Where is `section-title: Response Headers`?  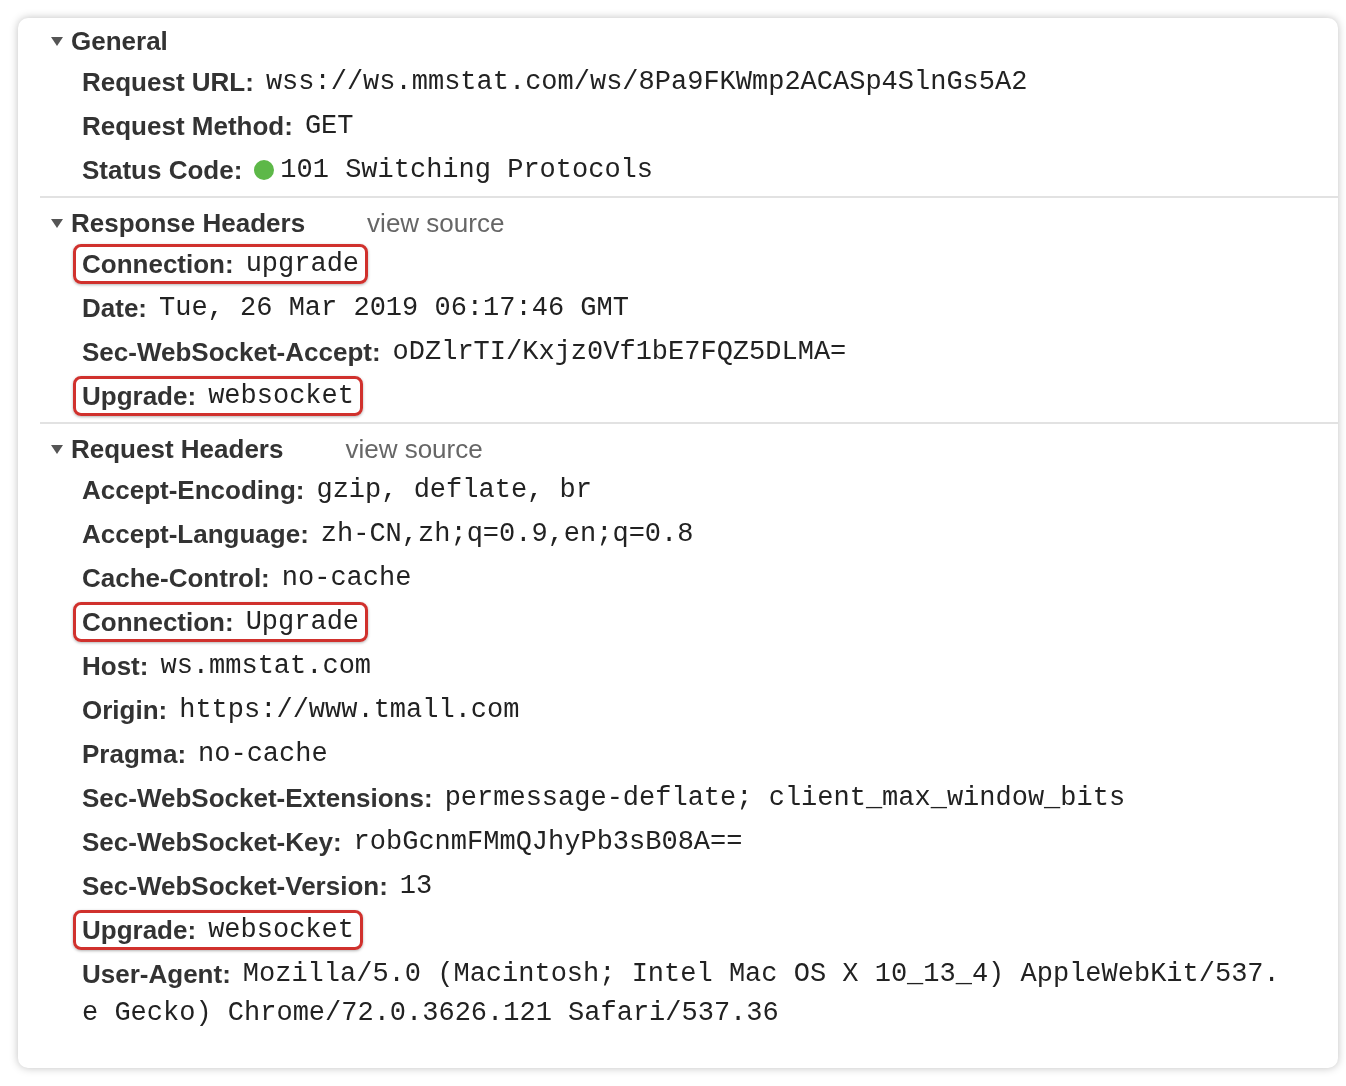
section-title: Response Headers is located at coordinates (188, 223).